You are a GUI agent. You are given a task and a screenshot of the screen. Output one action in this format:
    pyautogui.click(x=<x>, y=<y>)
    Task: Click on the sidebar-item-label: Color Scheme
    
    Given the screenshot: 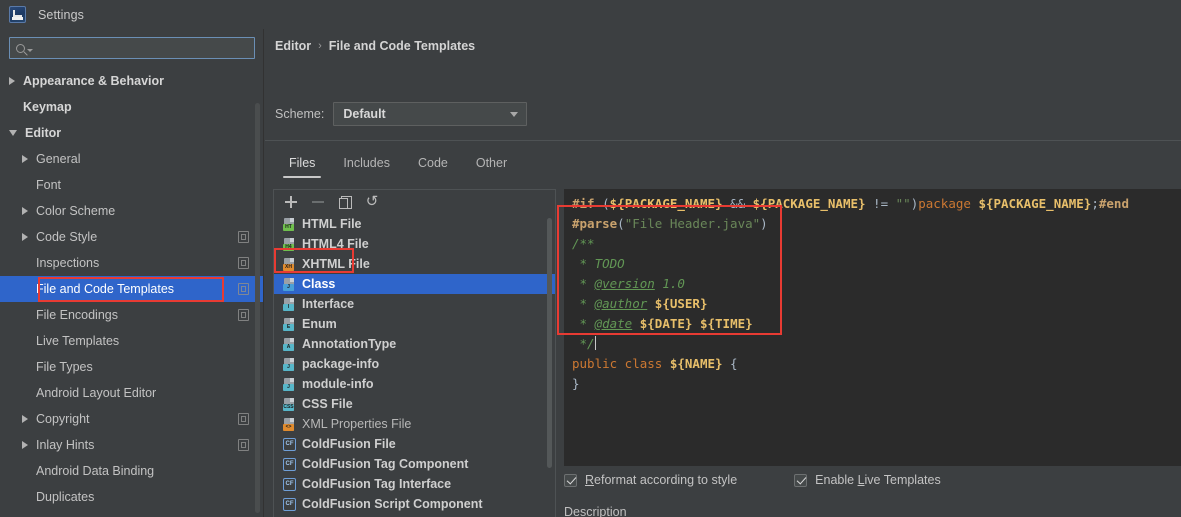 What is the action you would take?
    pyautogui.click(x=76, y=211)
    